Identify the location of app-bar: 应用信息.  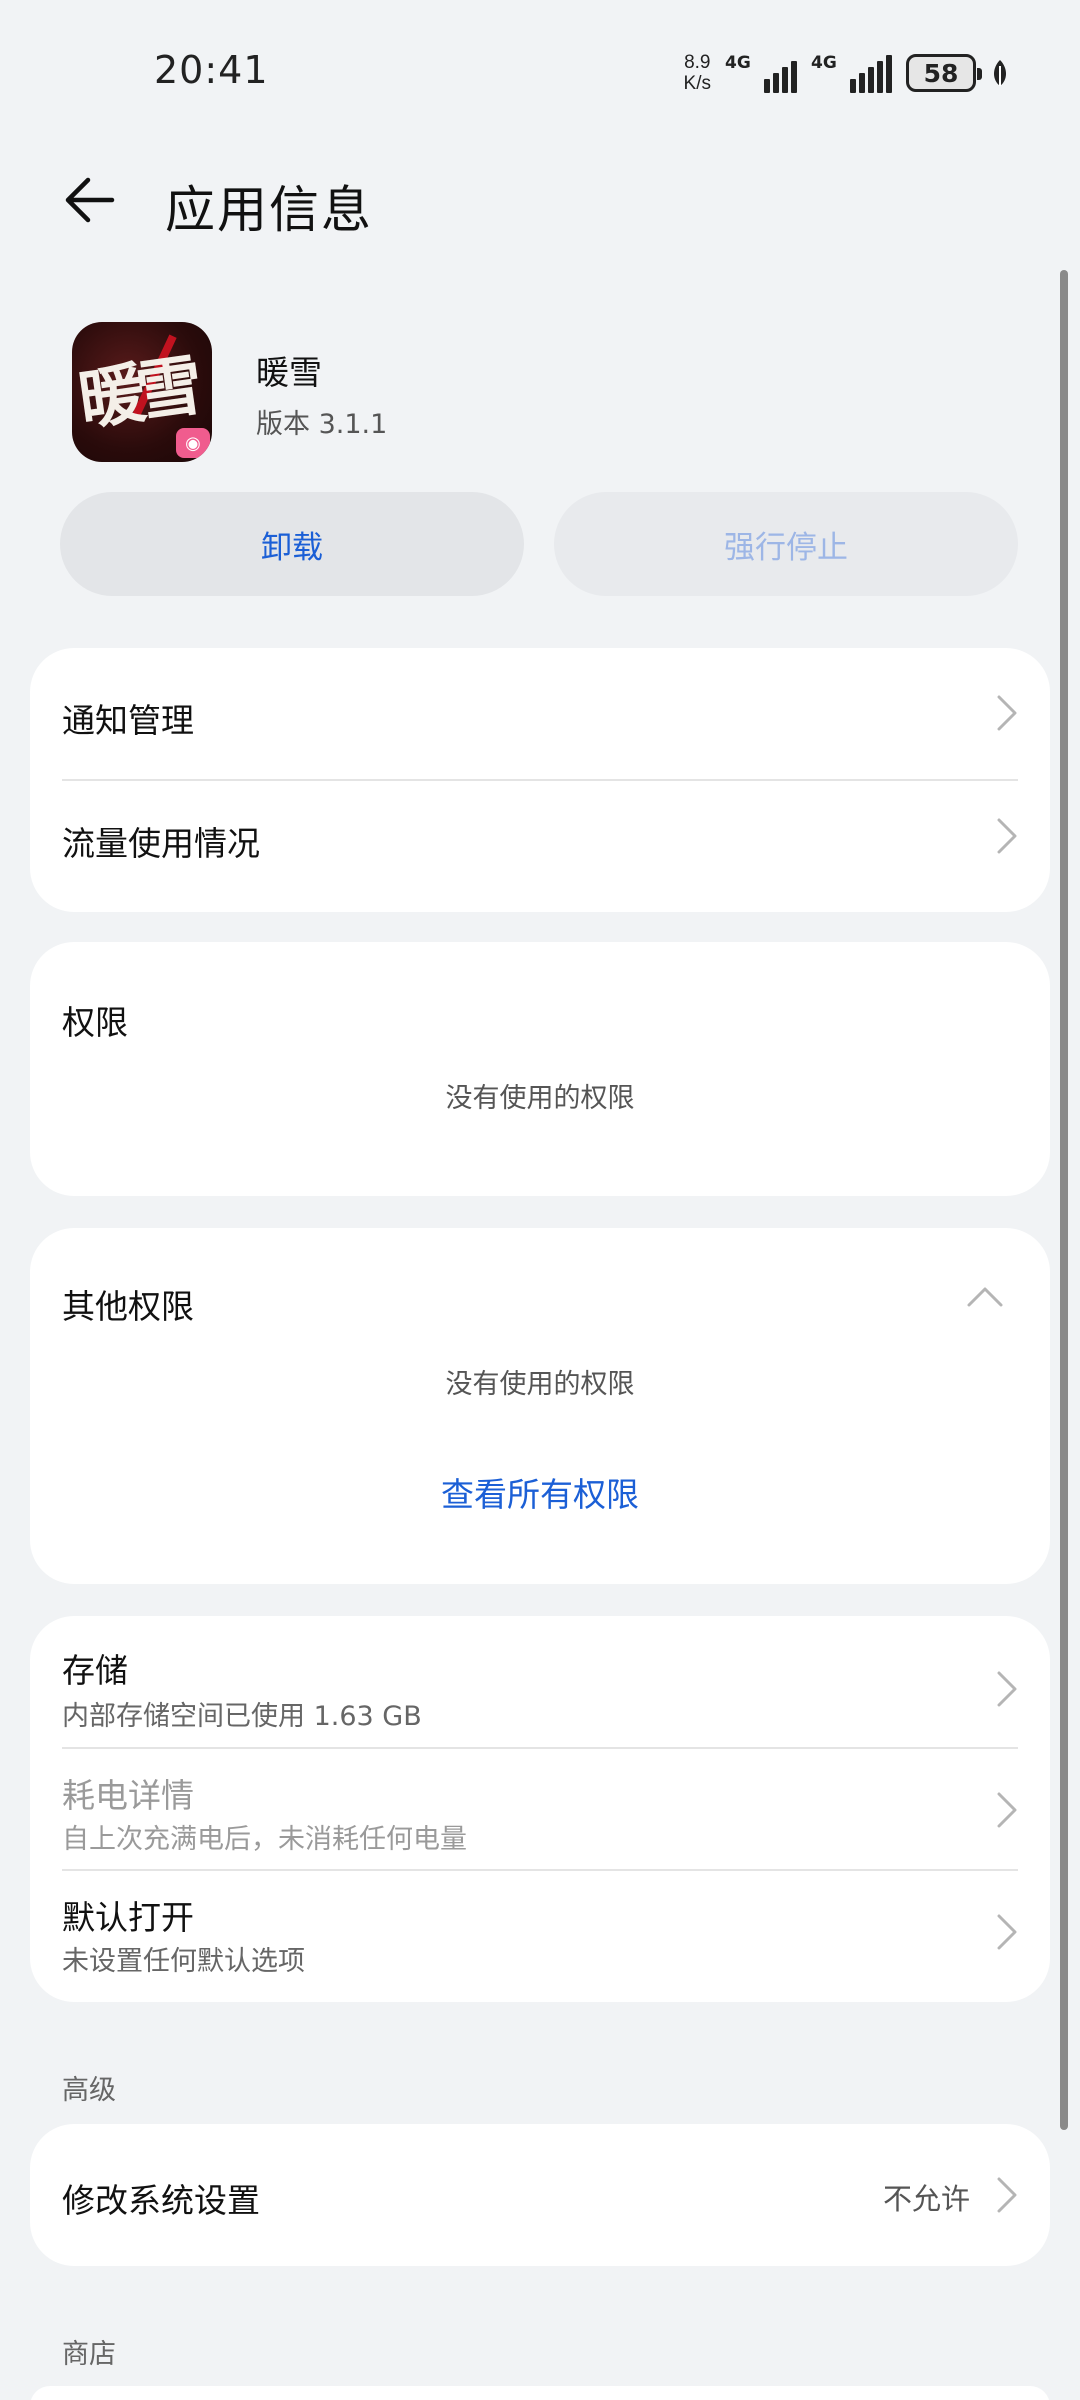
(540, 200).